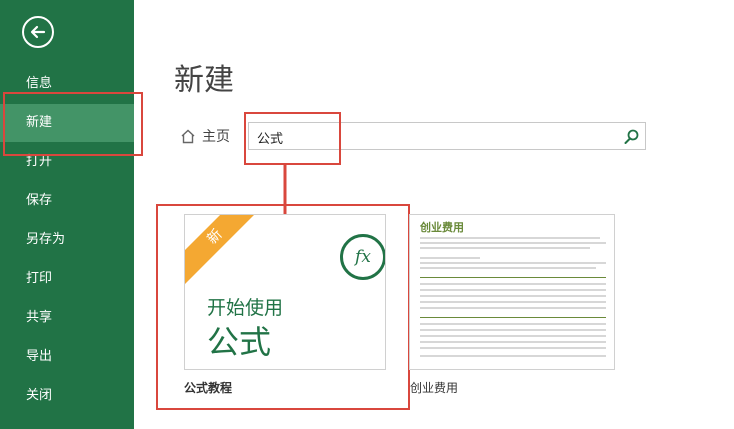 The image size is (734, 429). I want to click on template-card-startup-expenses: 创业费用, so click(512, 292).